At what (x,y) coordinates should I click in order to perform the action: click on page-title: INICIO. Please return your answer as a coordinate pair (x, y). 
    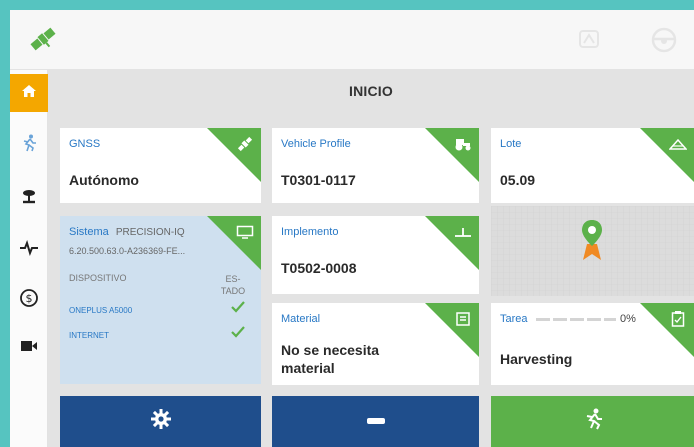
    Looking at the image, I should click on (371, 91).